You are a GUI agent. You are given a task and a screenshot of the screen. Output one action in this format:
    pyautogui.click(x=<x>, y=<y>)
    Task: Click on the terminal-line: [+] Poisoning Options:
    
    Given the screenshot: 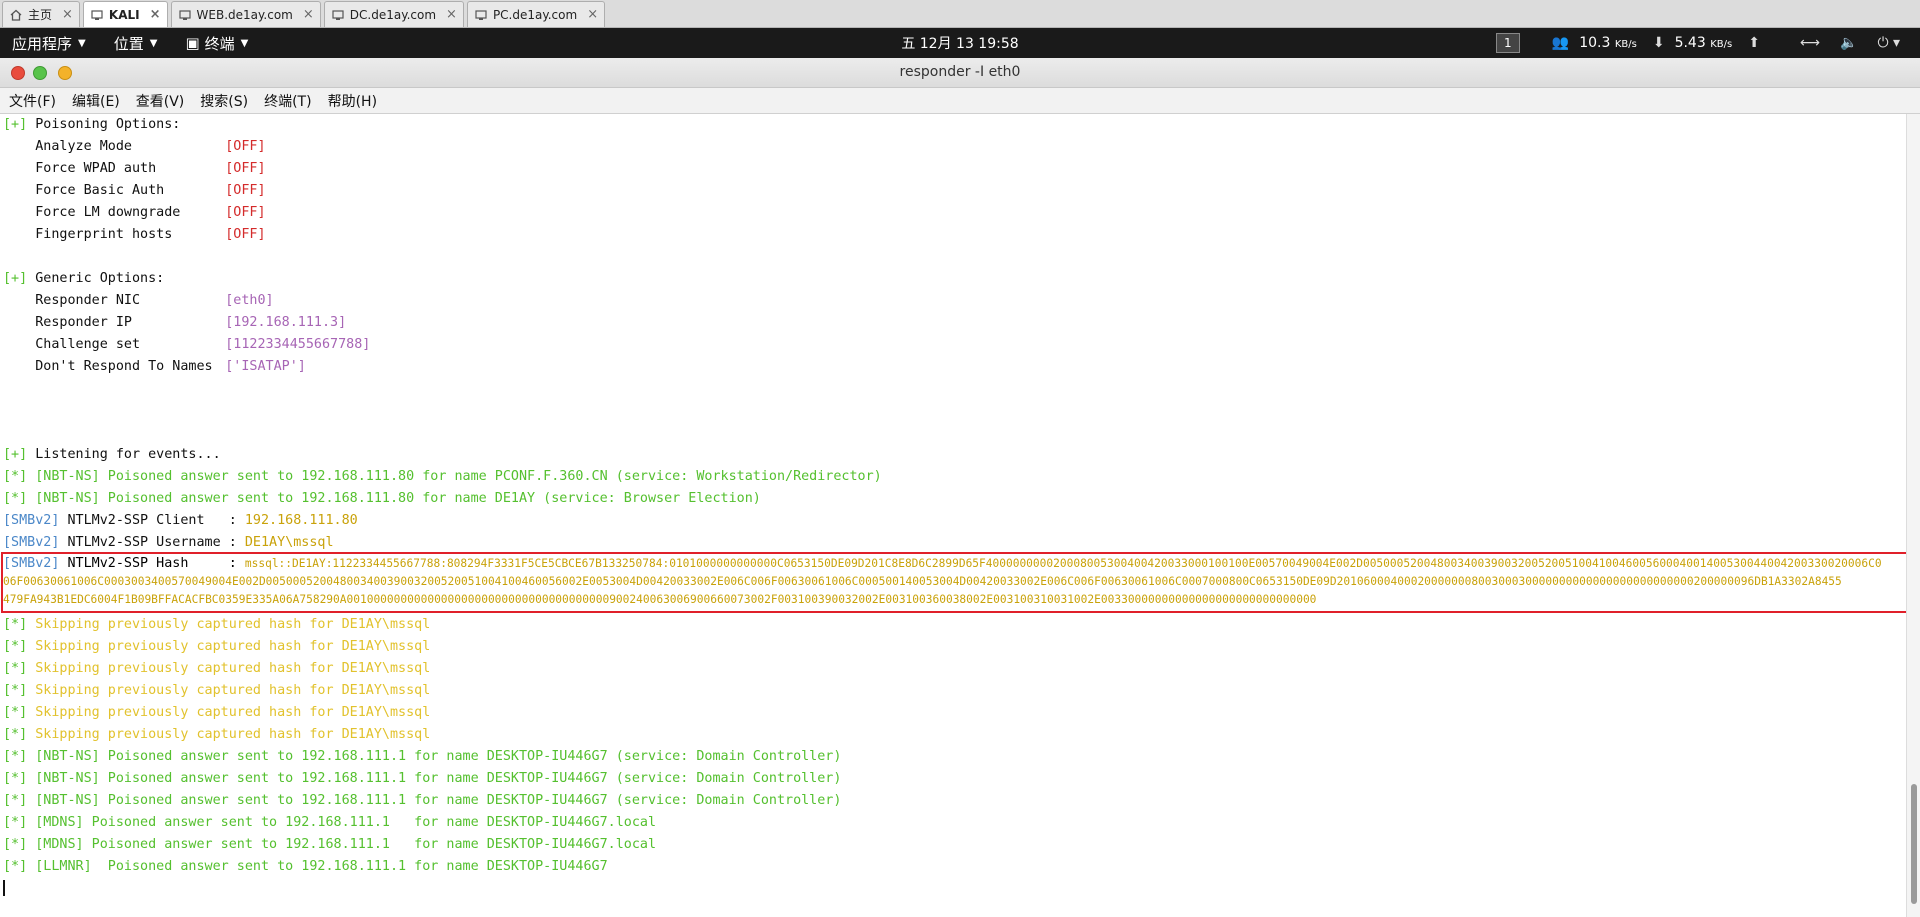 What is the action you would take?
    pyautogui.click(x=91, y=125)
    